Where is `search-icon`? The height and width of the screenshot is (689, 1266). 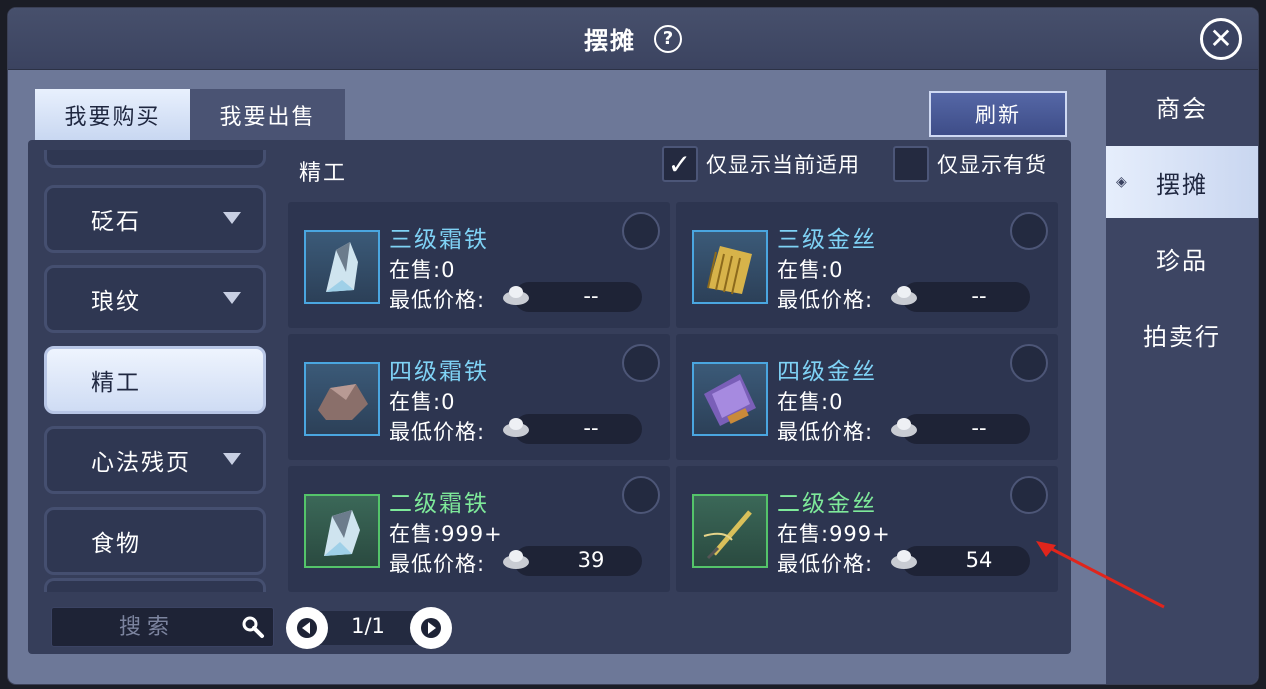
search-icon is located at coordinates (253, 627).